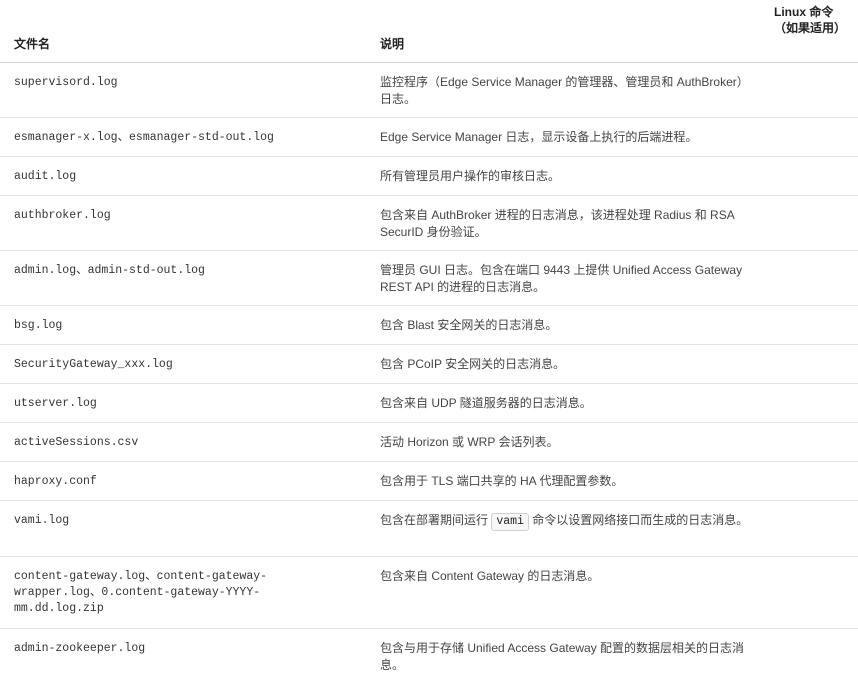 Image resolution: width=858 pixels, height=689 pixels. Describe the element at coordinates (80, 648) in the screenshot. I see `file-name-cell: admin-zookeeper.log` at that location.